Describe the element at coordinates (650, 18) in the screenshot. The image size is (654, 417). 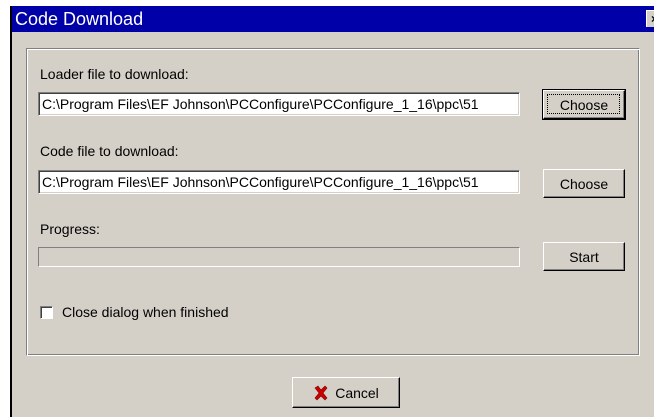
I see `close-icon: ×` at that location.